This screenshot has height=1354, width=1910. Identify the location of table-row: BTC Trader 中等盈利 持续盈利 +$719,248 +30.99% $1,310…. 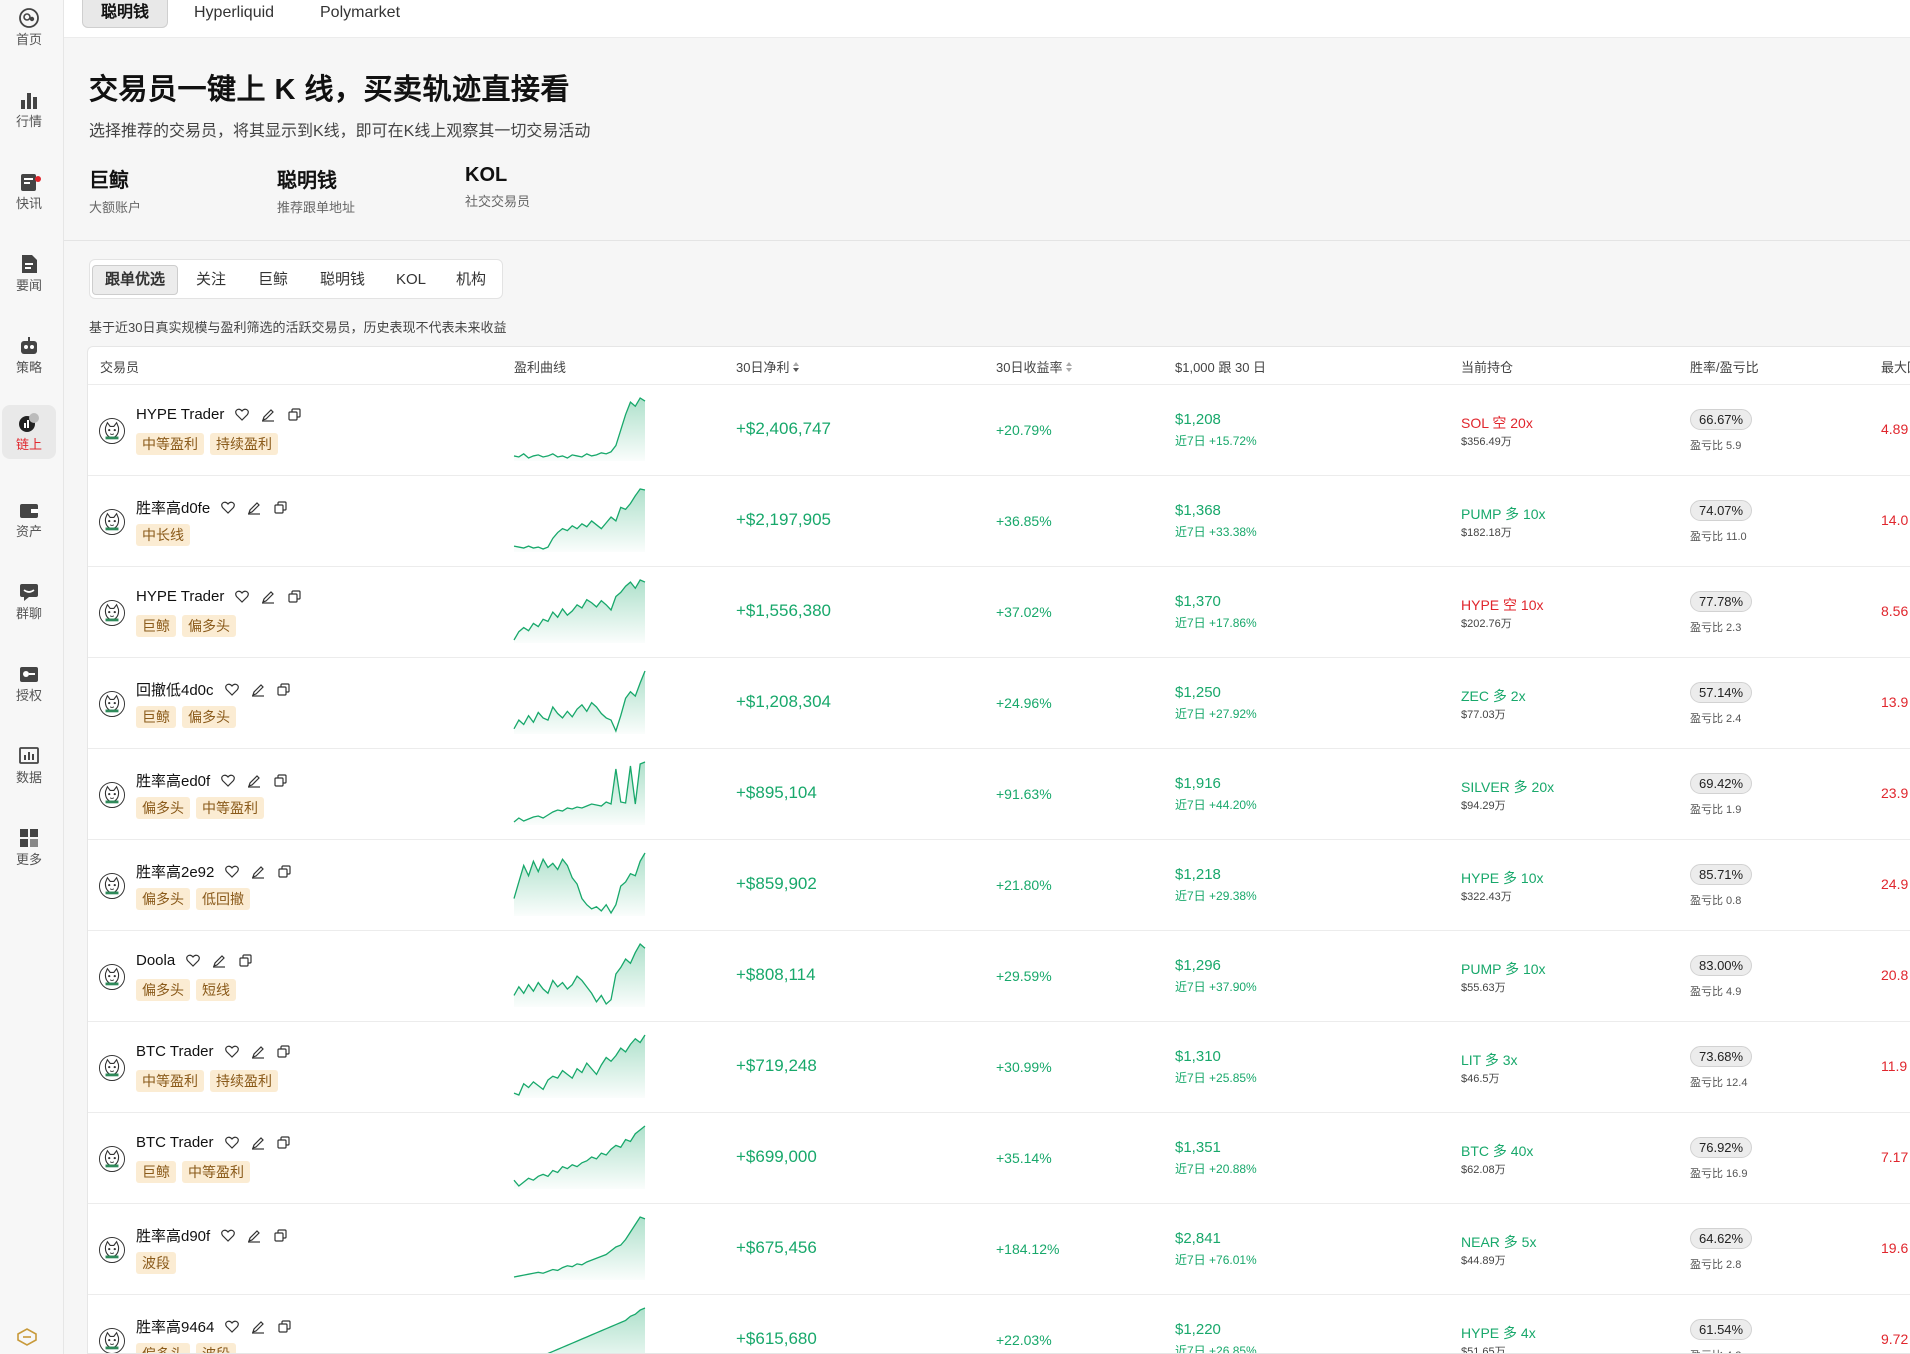
(999, 1067).